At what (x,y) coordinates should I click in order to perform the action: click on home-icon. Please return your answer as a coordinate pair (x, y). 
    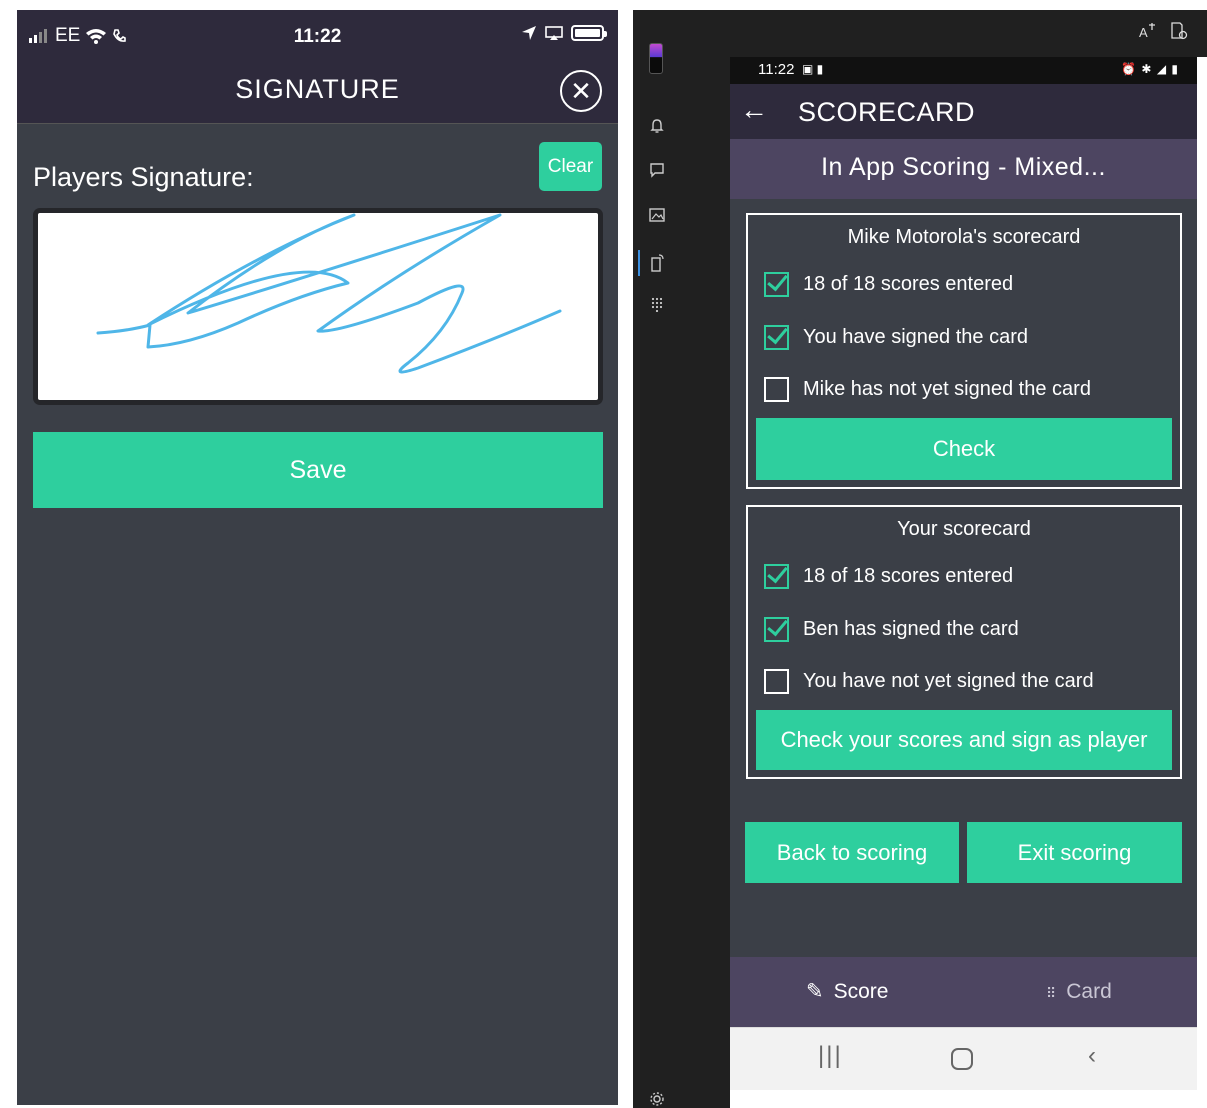
    Looking at the image, I should click on (962, 1059).